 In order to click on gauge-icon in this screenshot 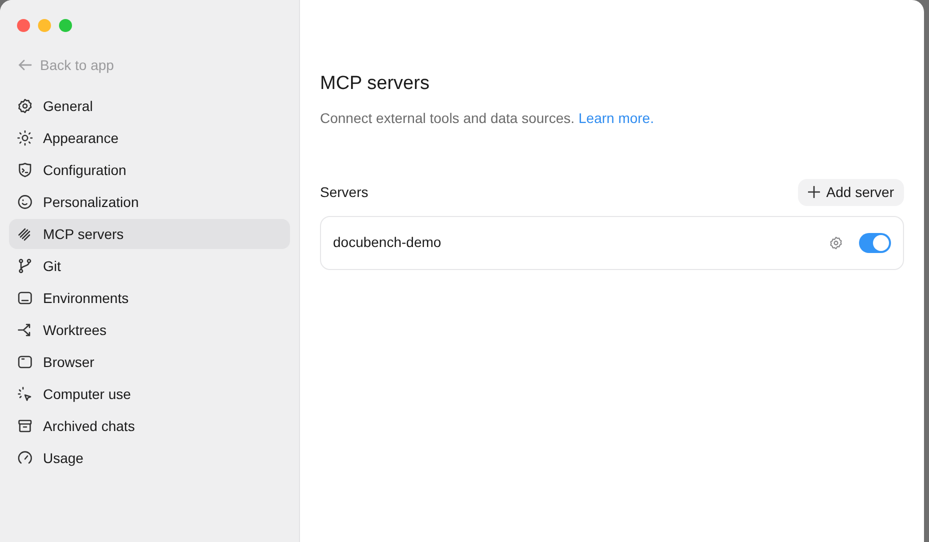, I will do `click(25, 458)`.